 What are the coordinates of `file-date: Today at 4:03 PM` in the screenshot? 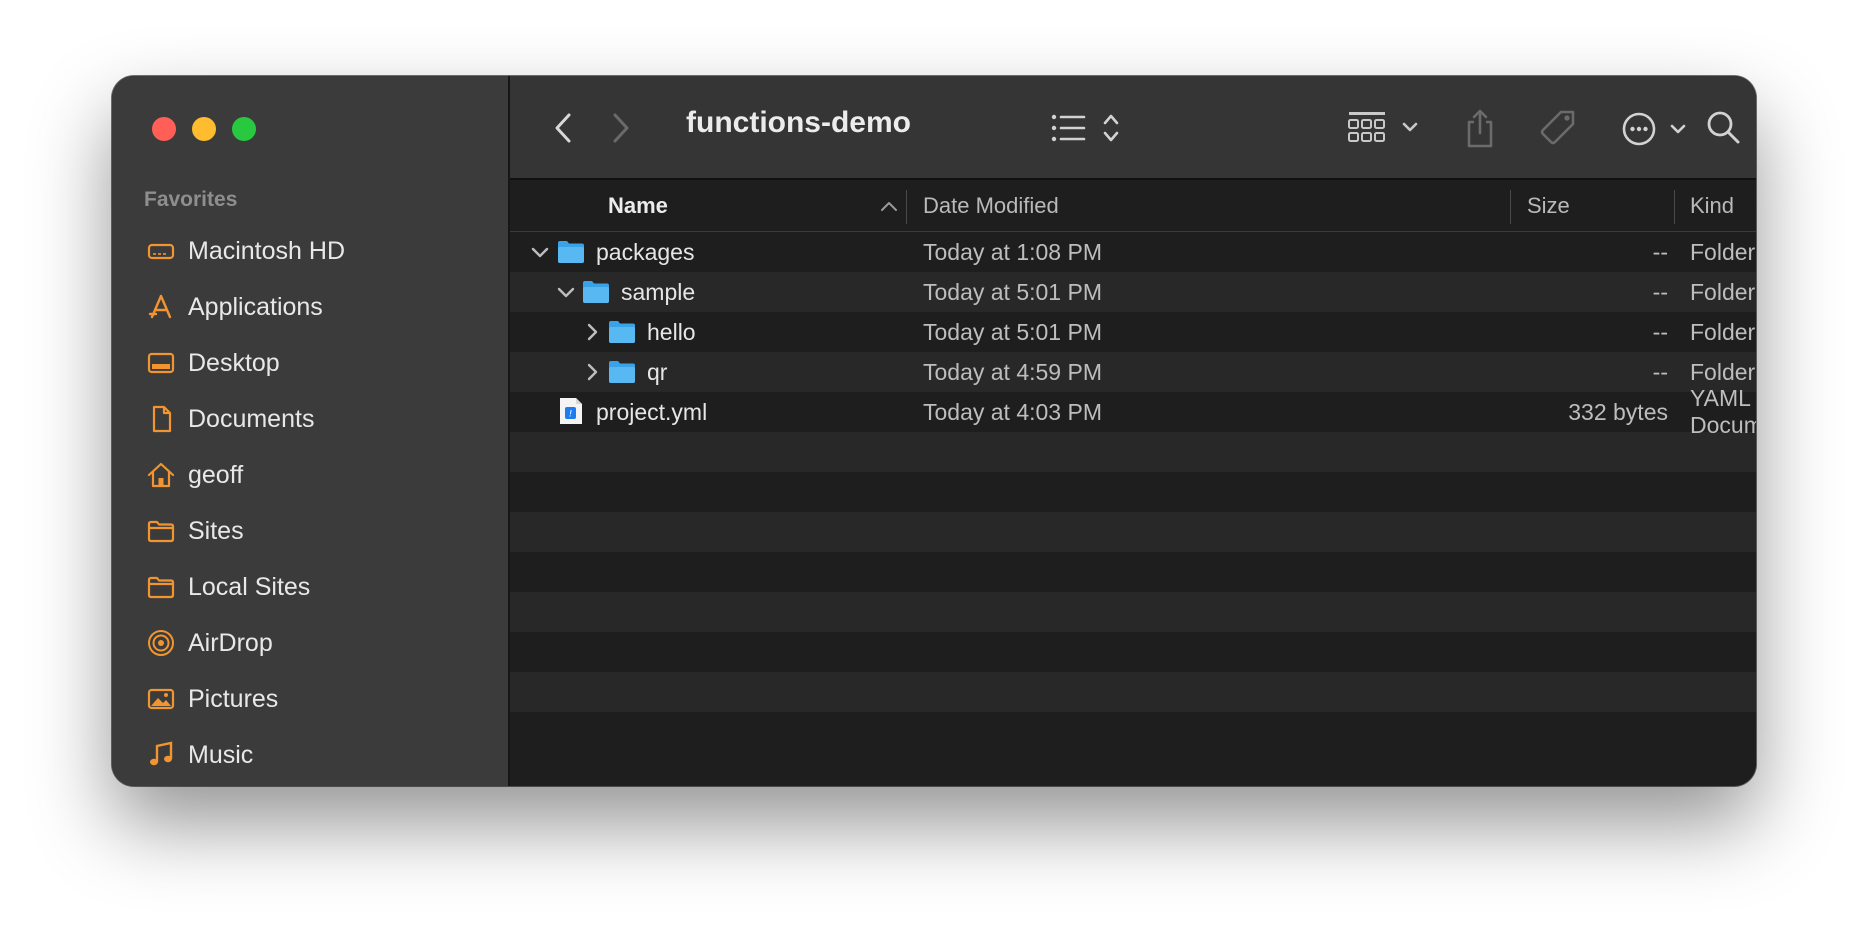 It's located at (1012, 411).